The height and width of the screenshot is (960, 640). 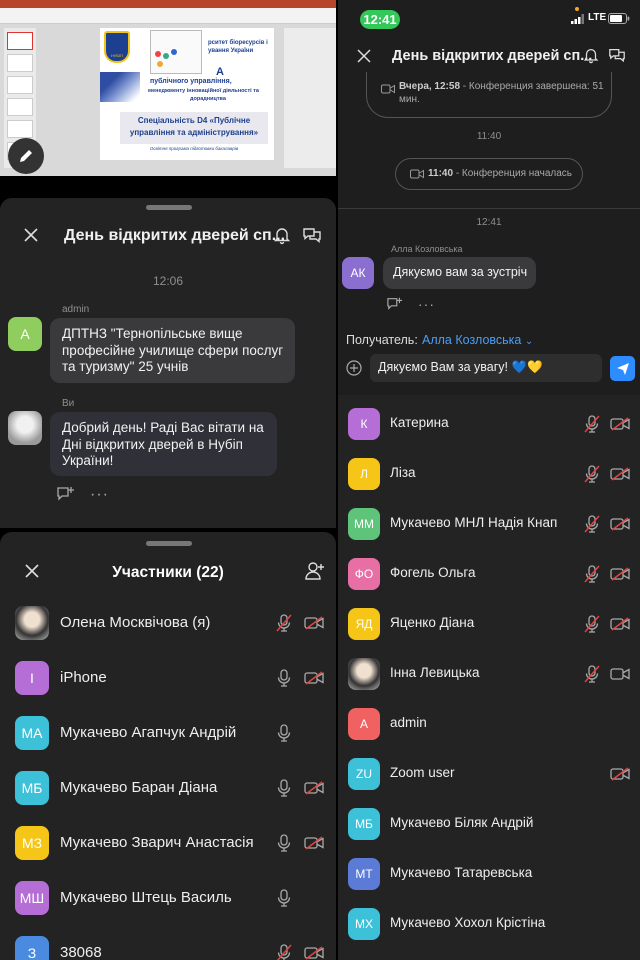 I want to click on participant-row: IiPhone, so click(x=168, y=677).